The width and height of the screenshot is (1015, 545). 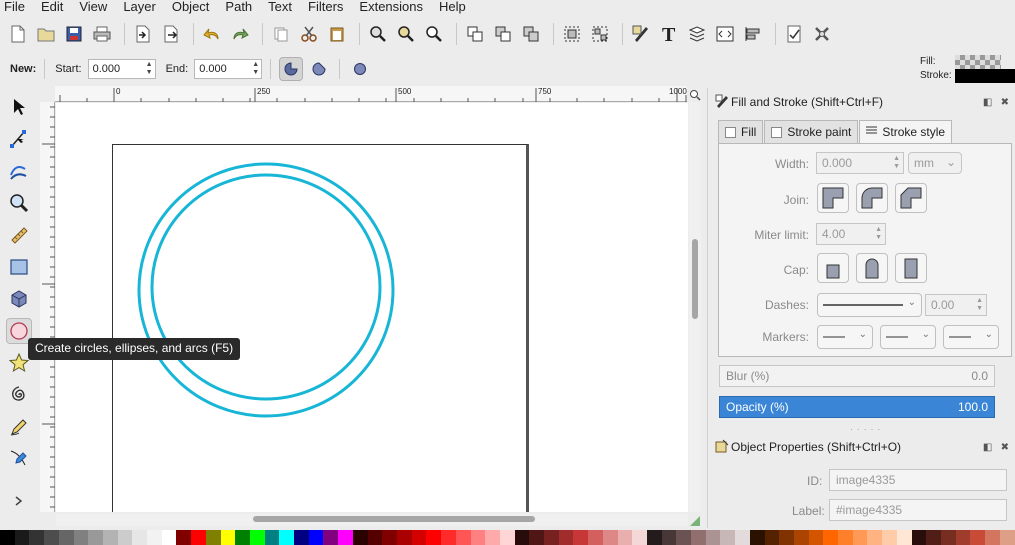 I want to click on rectangle-tool-icon, so click(x=19, y=267).